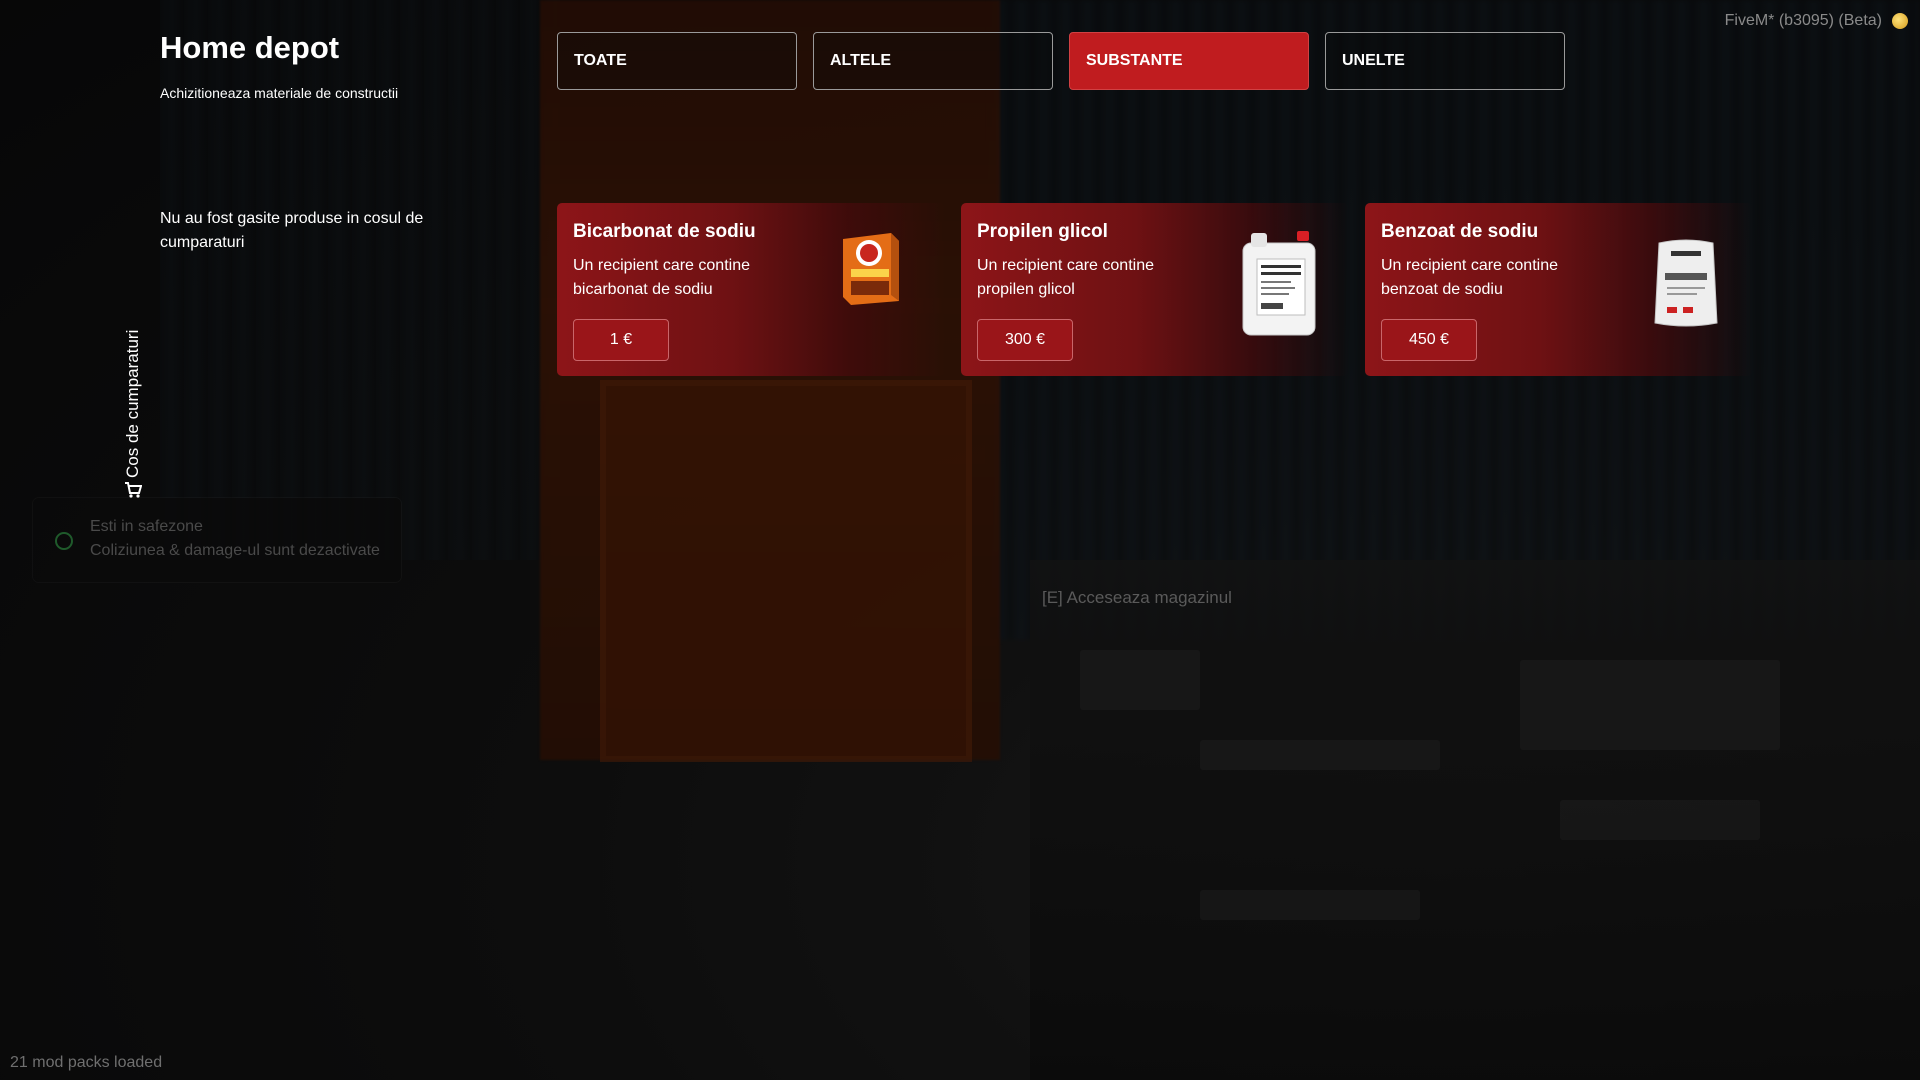 The width and height of the screenshot is (1920, 1080). I want to click on buy-price-button: 450 €, so click(1429, 340).